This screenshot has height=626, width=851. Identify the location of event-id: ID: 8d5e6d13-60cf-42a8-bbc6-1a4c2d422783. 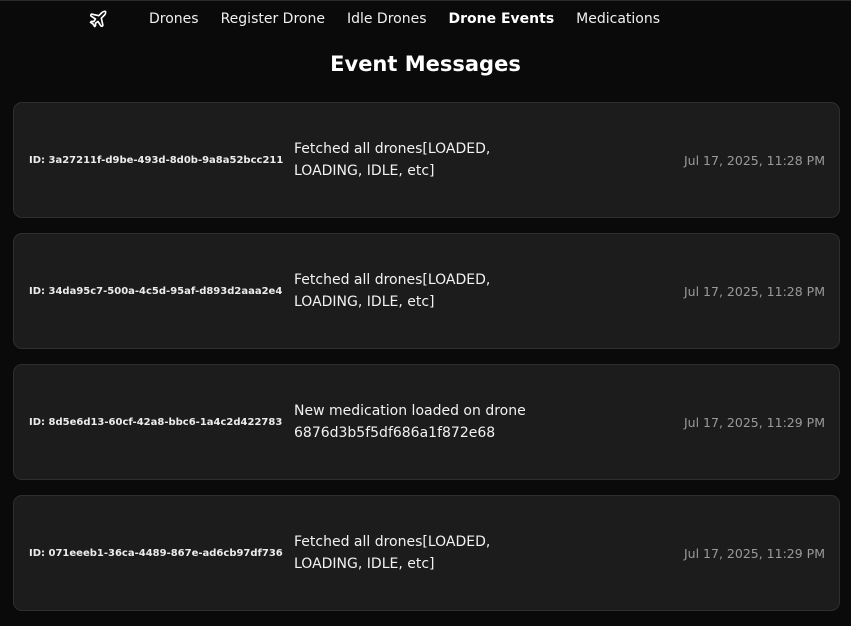
(156, 422).